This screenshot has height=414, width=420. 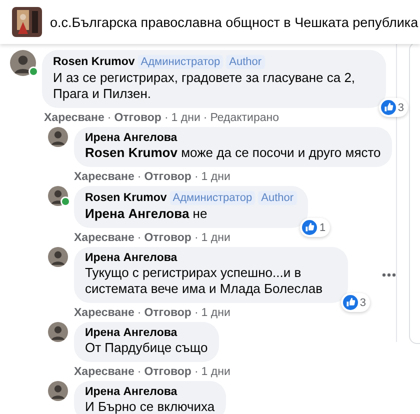 I want to click on edited-label: Редактирано, so click(x=245, y=118).